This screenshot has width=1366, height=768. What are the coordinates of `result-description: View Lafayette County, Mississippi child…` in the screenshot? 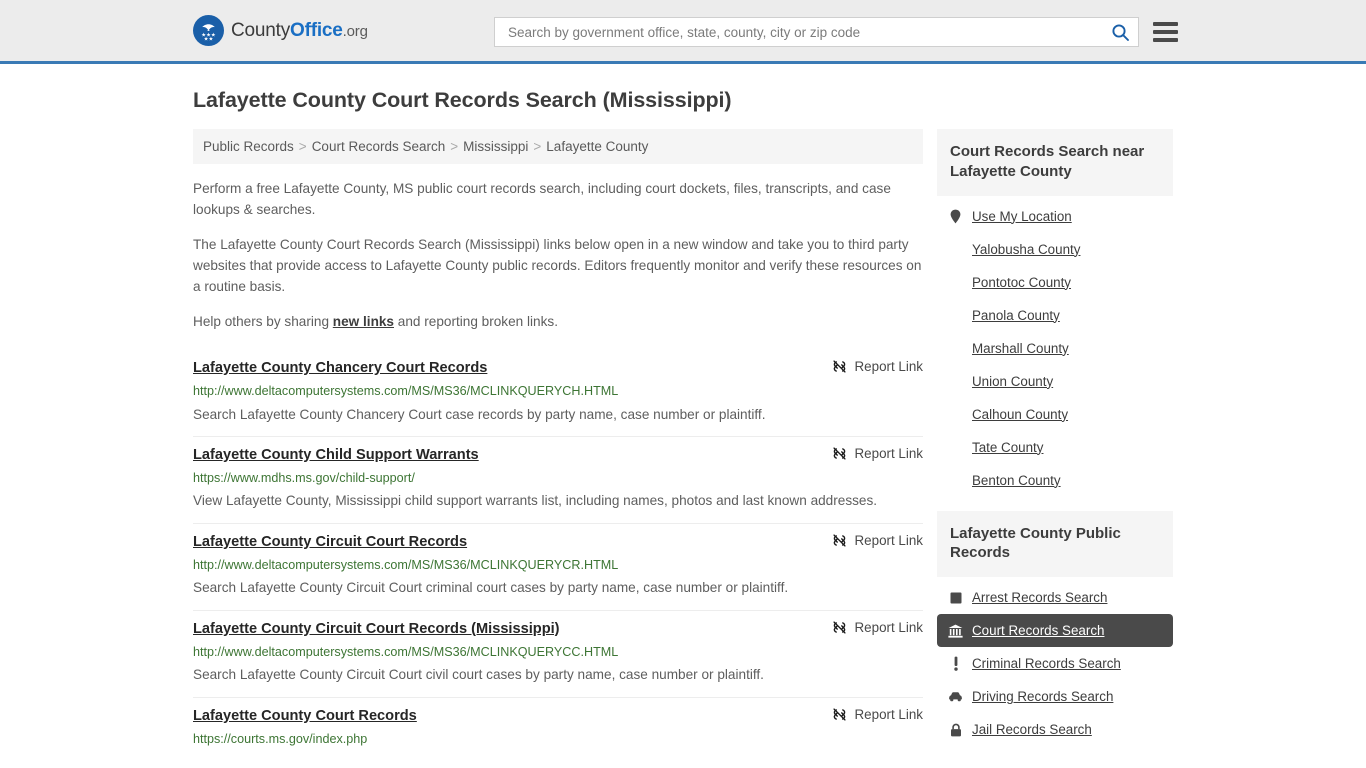 It's located at (535, 501).